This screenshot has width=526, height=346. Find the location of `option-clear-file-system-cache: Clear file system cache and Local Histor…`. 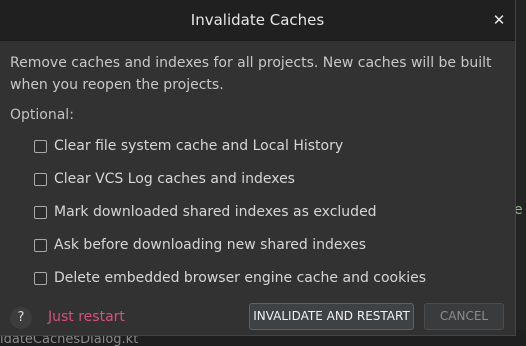

option-clear-file-system-cache: Clear file system cache and Local Histor… is located at coordinates (188, 146).